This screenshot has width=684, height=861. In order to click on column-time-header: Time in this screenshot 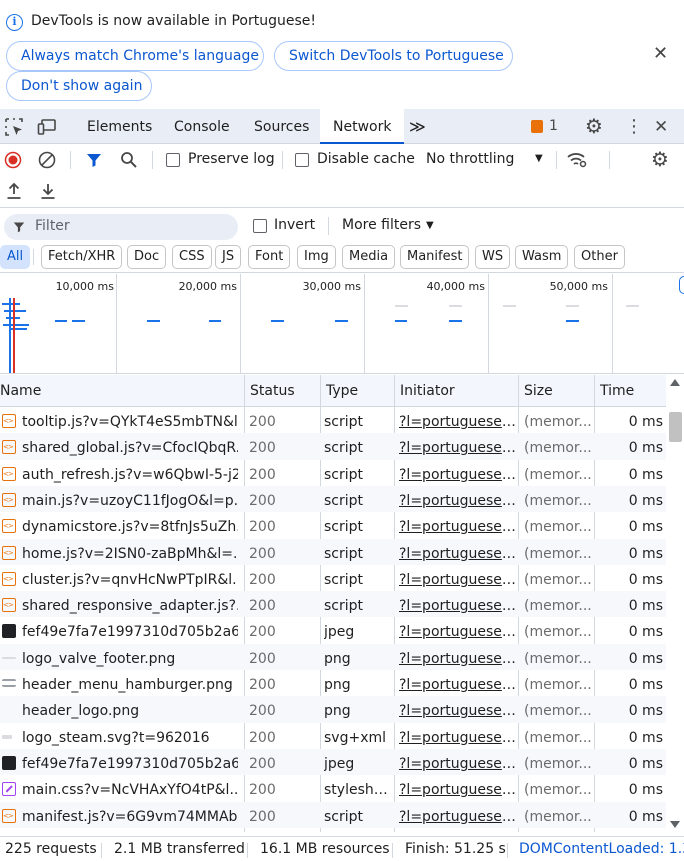, I will do `click(630, 391)`.